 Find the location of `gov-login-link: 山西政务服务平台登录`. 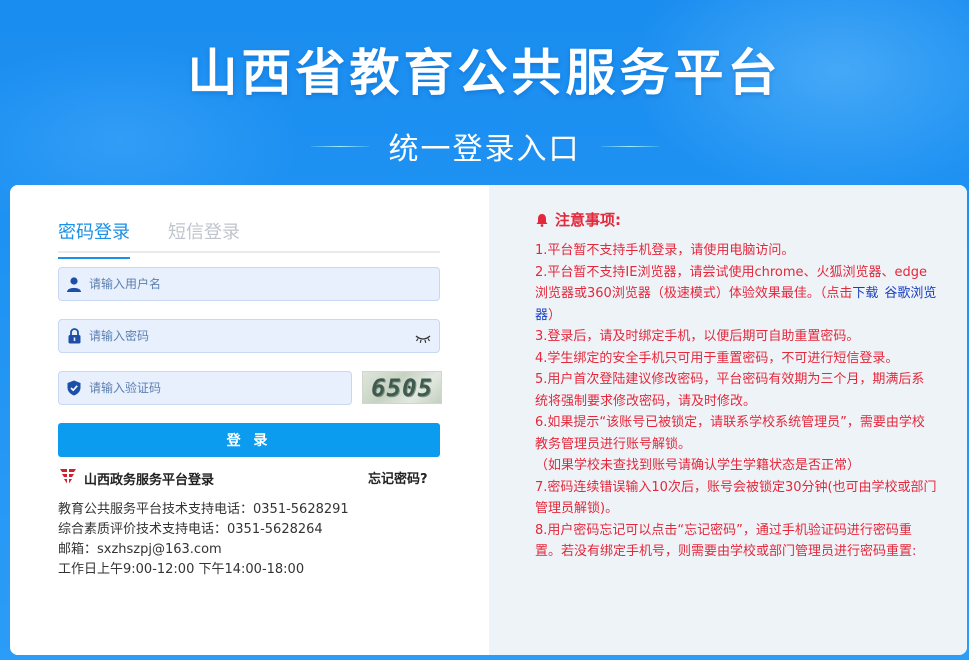

gov-login-link: 山西政务服务平台登录 is located at coordinates (136, 478).